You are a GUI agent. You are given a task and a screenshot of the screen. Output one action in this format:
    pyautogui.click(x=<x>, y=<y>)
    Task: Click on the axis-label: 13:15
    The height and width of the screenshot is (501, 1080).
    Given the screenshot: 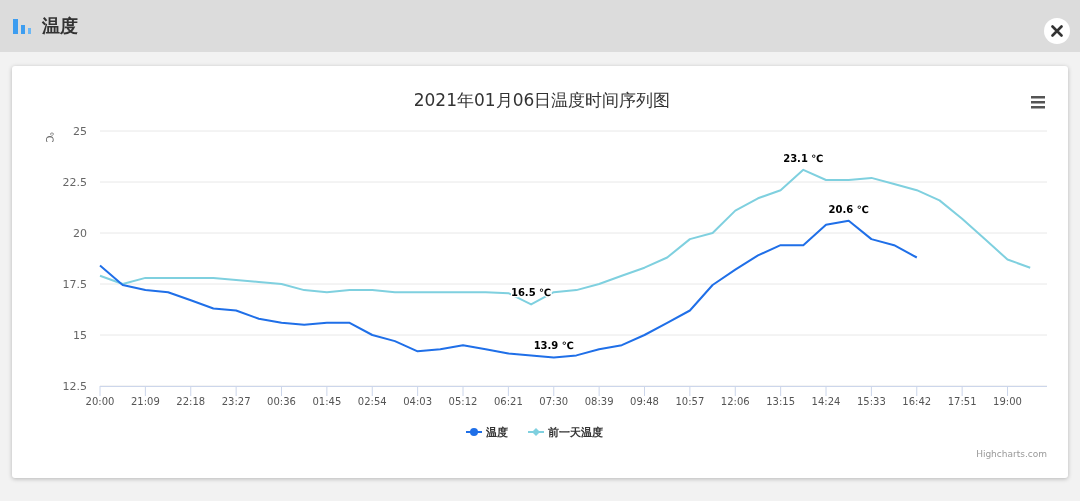 What is the action you would take?
    pyautogui.click(x=781, y=401)
    